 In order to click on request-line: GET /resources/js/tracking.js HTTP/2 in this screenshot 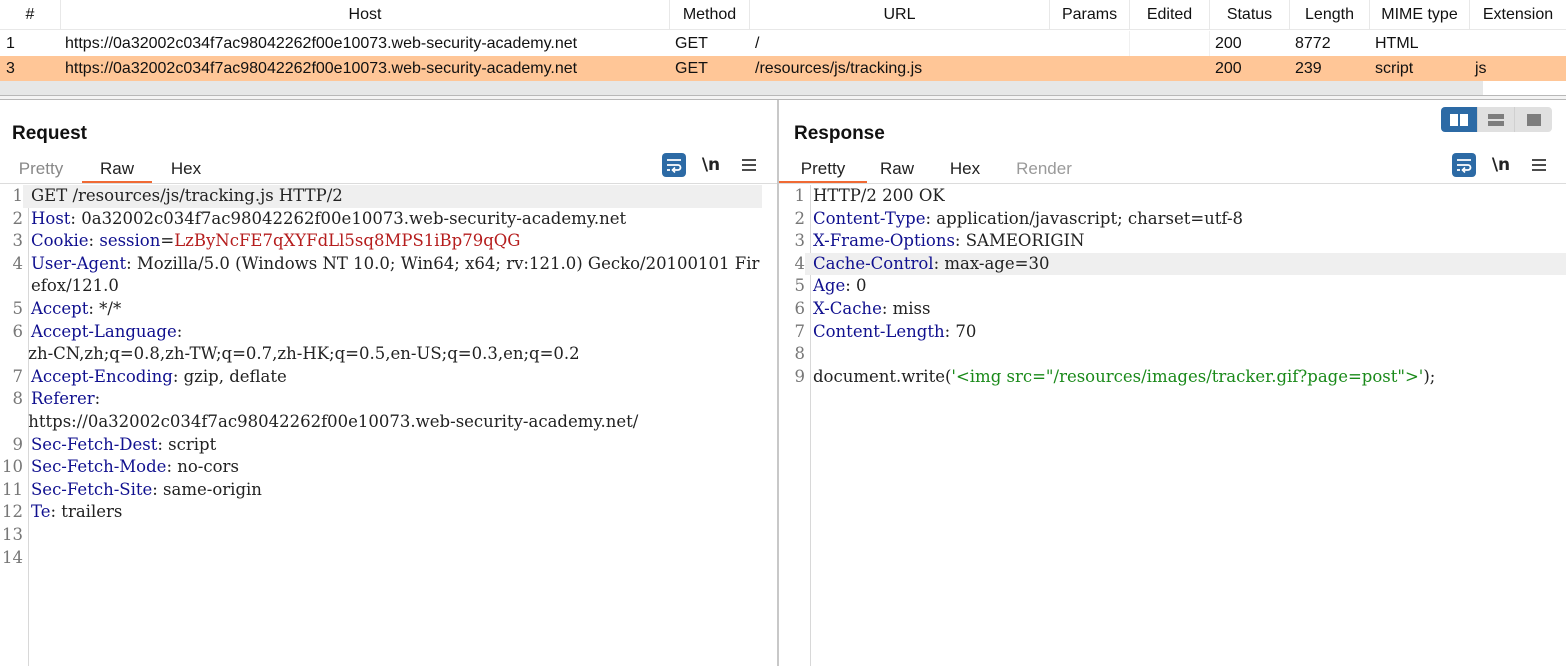, I will do `click(187, 195)`.